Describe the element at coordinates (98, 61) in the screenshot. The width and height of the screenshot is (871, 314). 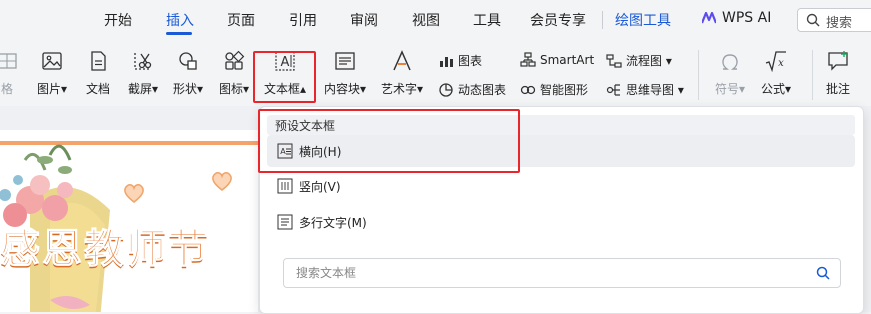
I see `document-icon` at that location.